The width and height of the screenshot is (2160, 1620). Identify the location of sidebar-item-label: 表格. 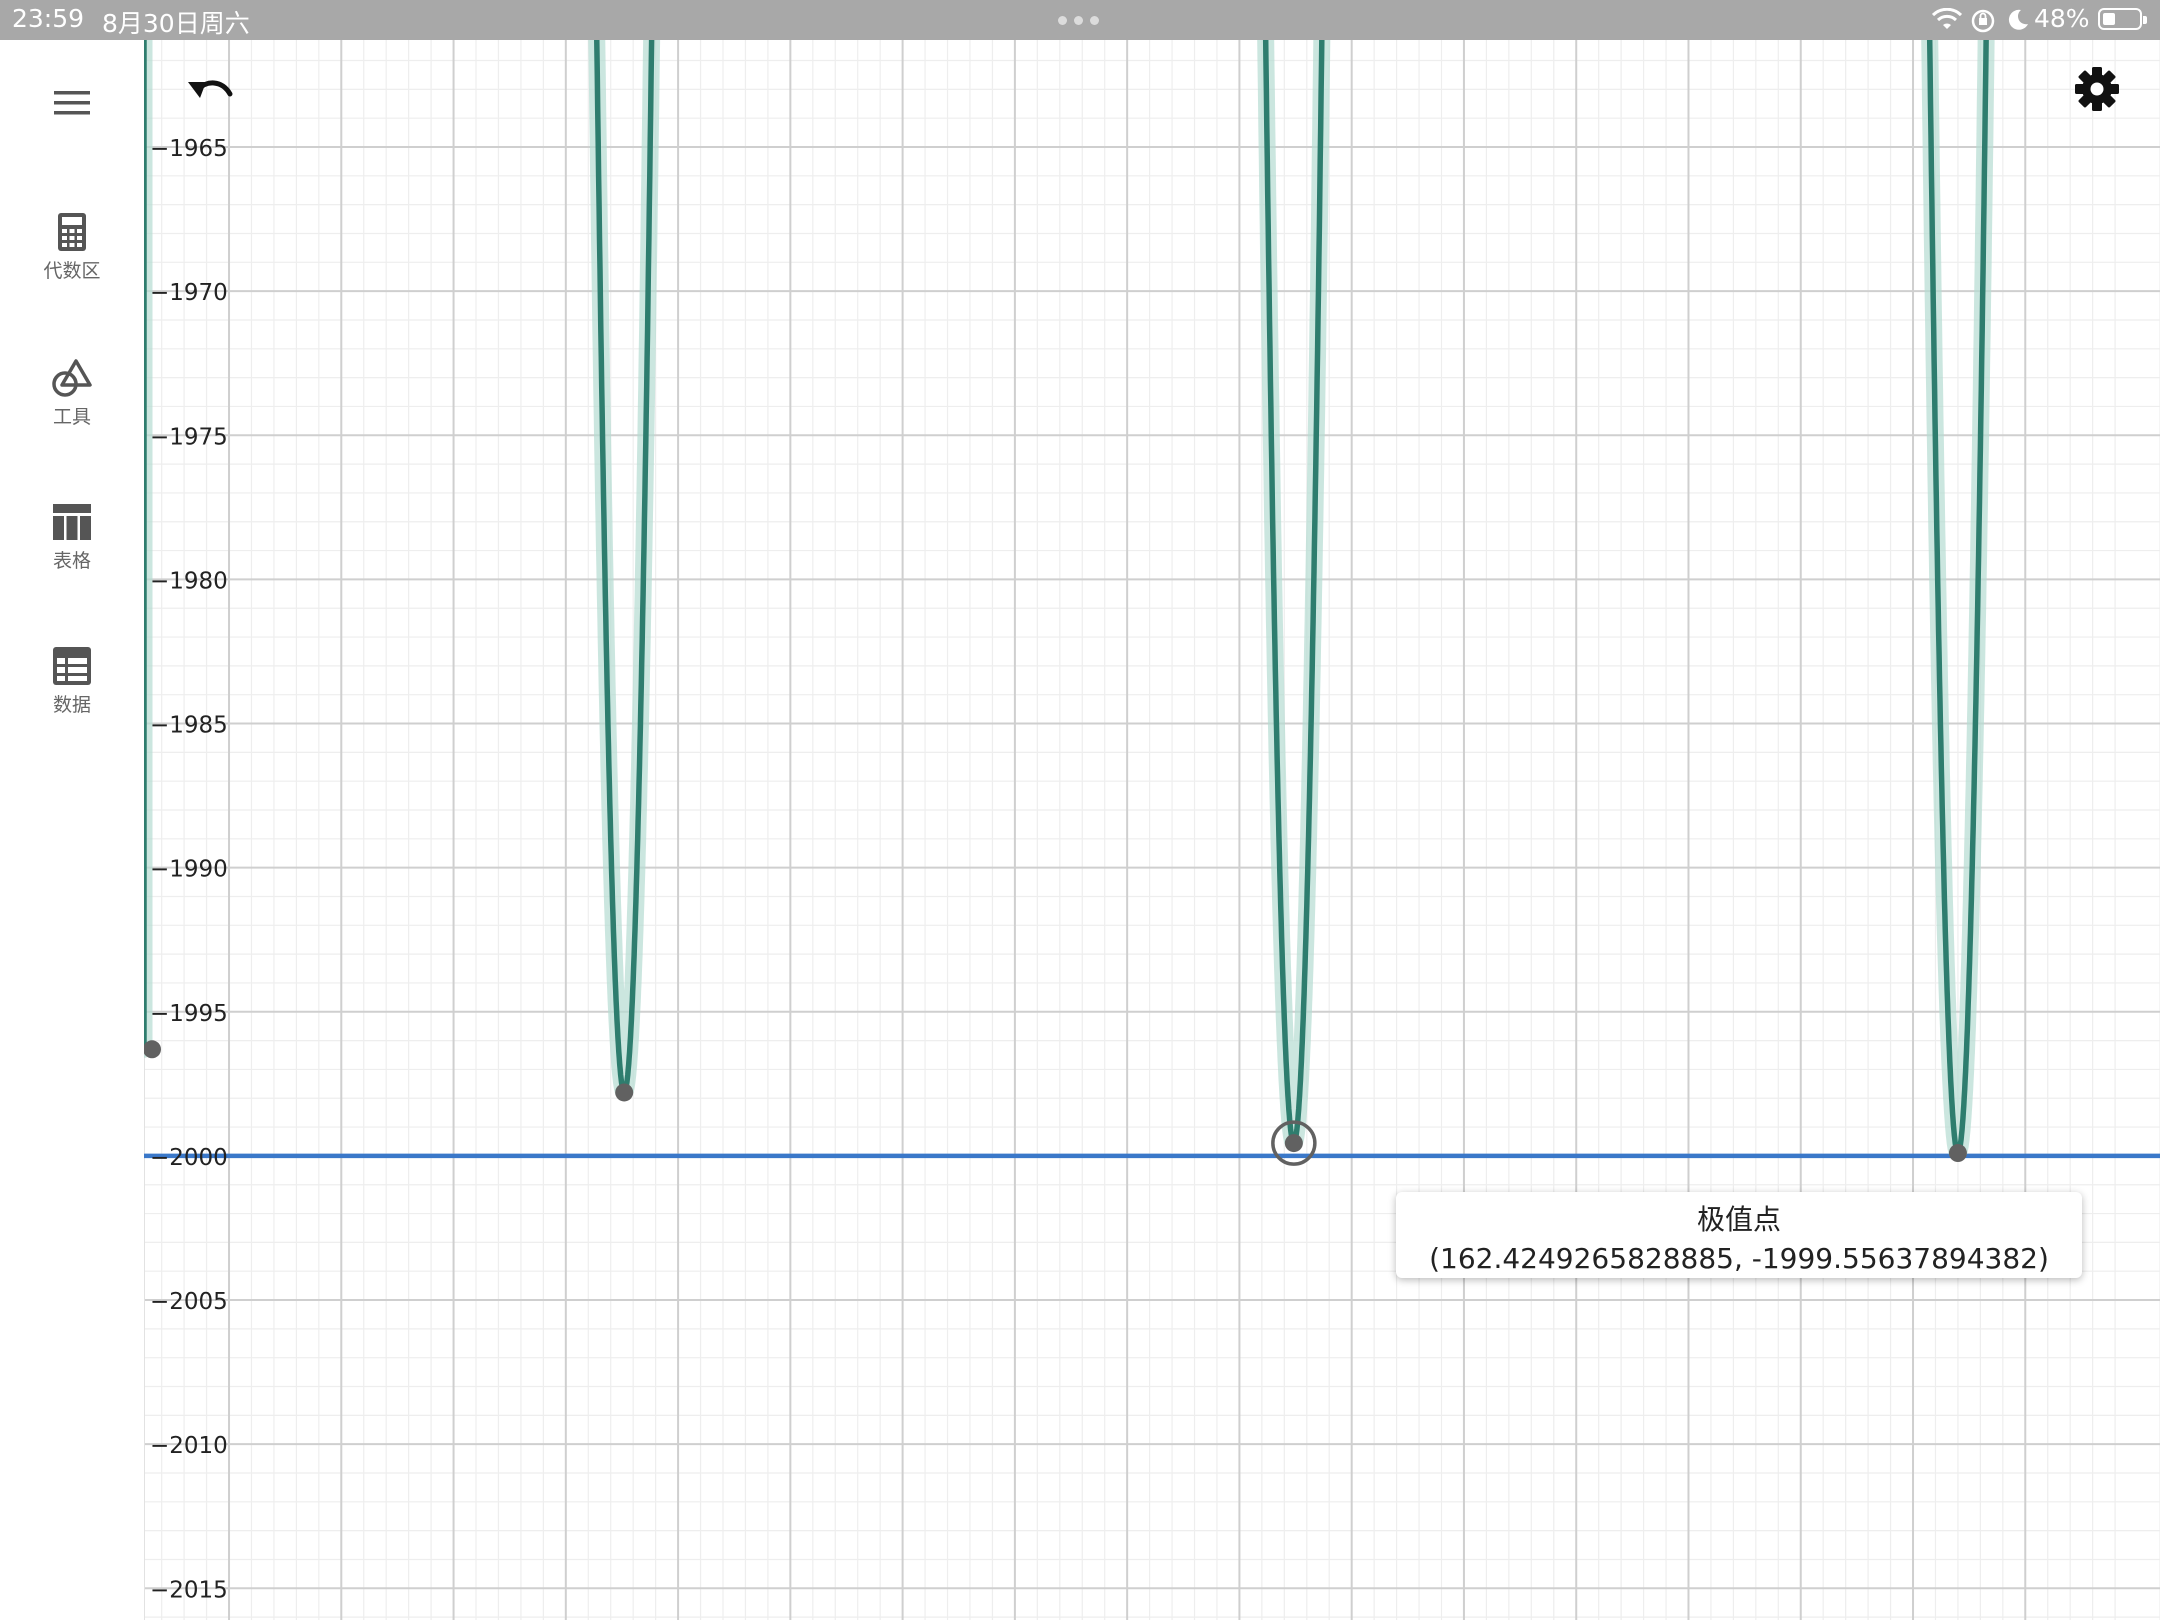
(71, 561).